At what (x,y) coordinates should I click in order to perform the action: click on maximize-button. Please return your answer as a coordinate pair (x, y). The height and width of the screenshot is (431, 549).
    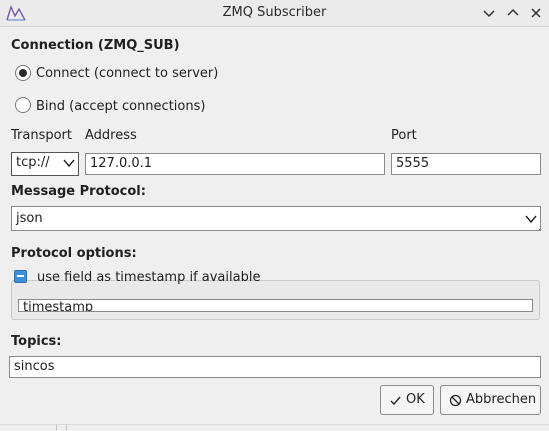
    Looking at the image, I should click on (513, 13).